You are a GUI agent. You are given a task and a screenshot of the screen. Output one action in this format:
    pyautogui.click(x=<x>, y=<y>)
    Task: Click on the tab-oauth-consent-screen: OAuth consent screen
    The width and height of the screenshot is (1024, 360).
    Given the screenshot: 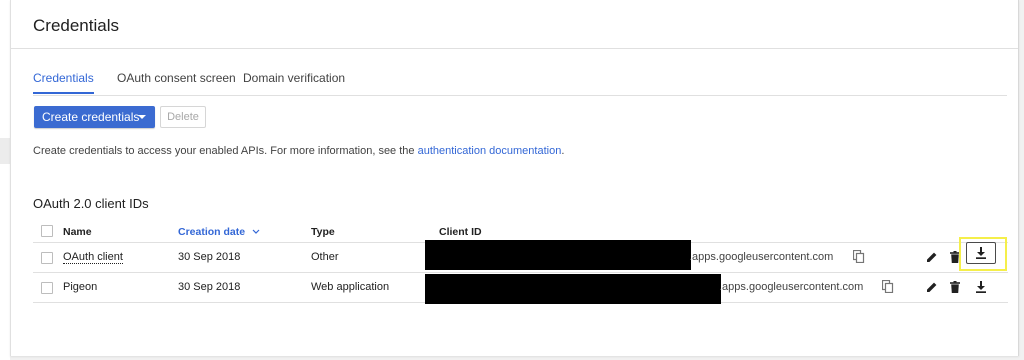 What is the action you would take?
    pyautogui.click(x=176, y=82)
    